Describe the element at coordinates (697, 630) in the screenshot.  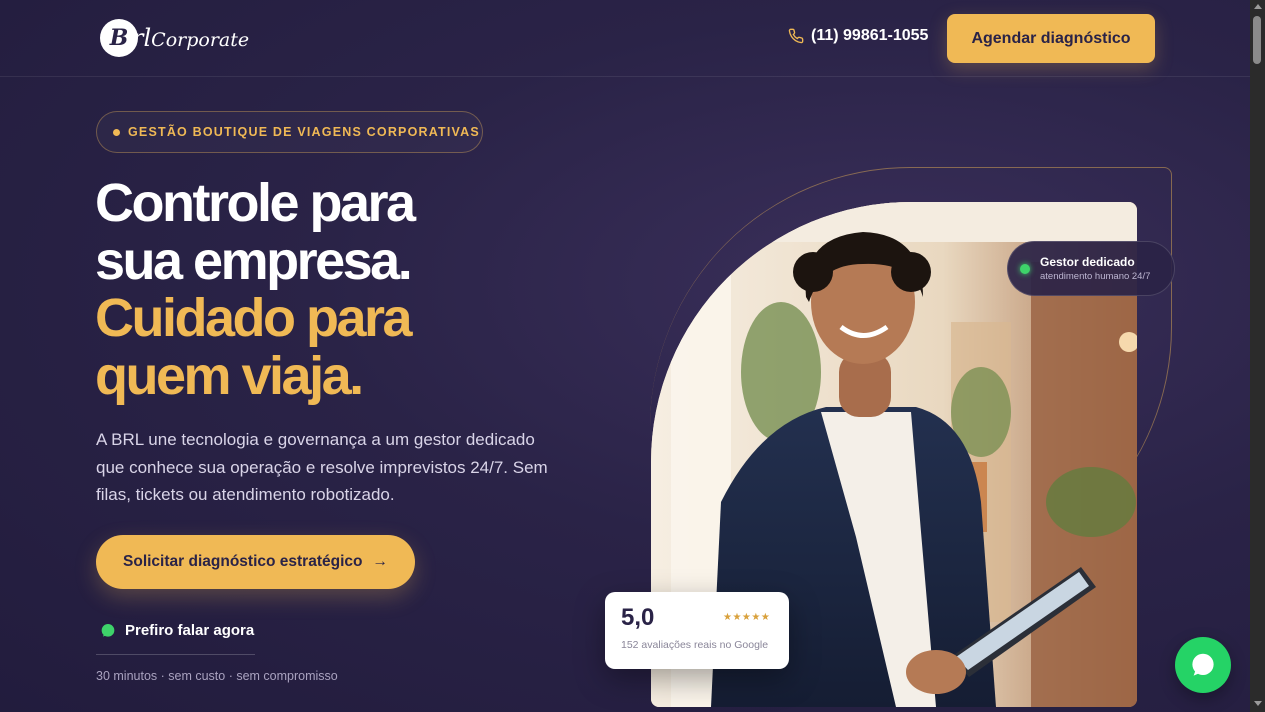
I see `google-rating-card: 5,0 ★★★★★ 152 avaliações reais no Google` at that location.